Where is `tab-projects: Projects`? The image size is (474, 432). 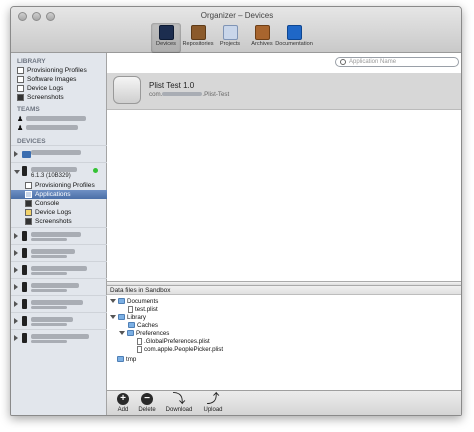 tab-projects: Projects is located at coordinates (230, 38).